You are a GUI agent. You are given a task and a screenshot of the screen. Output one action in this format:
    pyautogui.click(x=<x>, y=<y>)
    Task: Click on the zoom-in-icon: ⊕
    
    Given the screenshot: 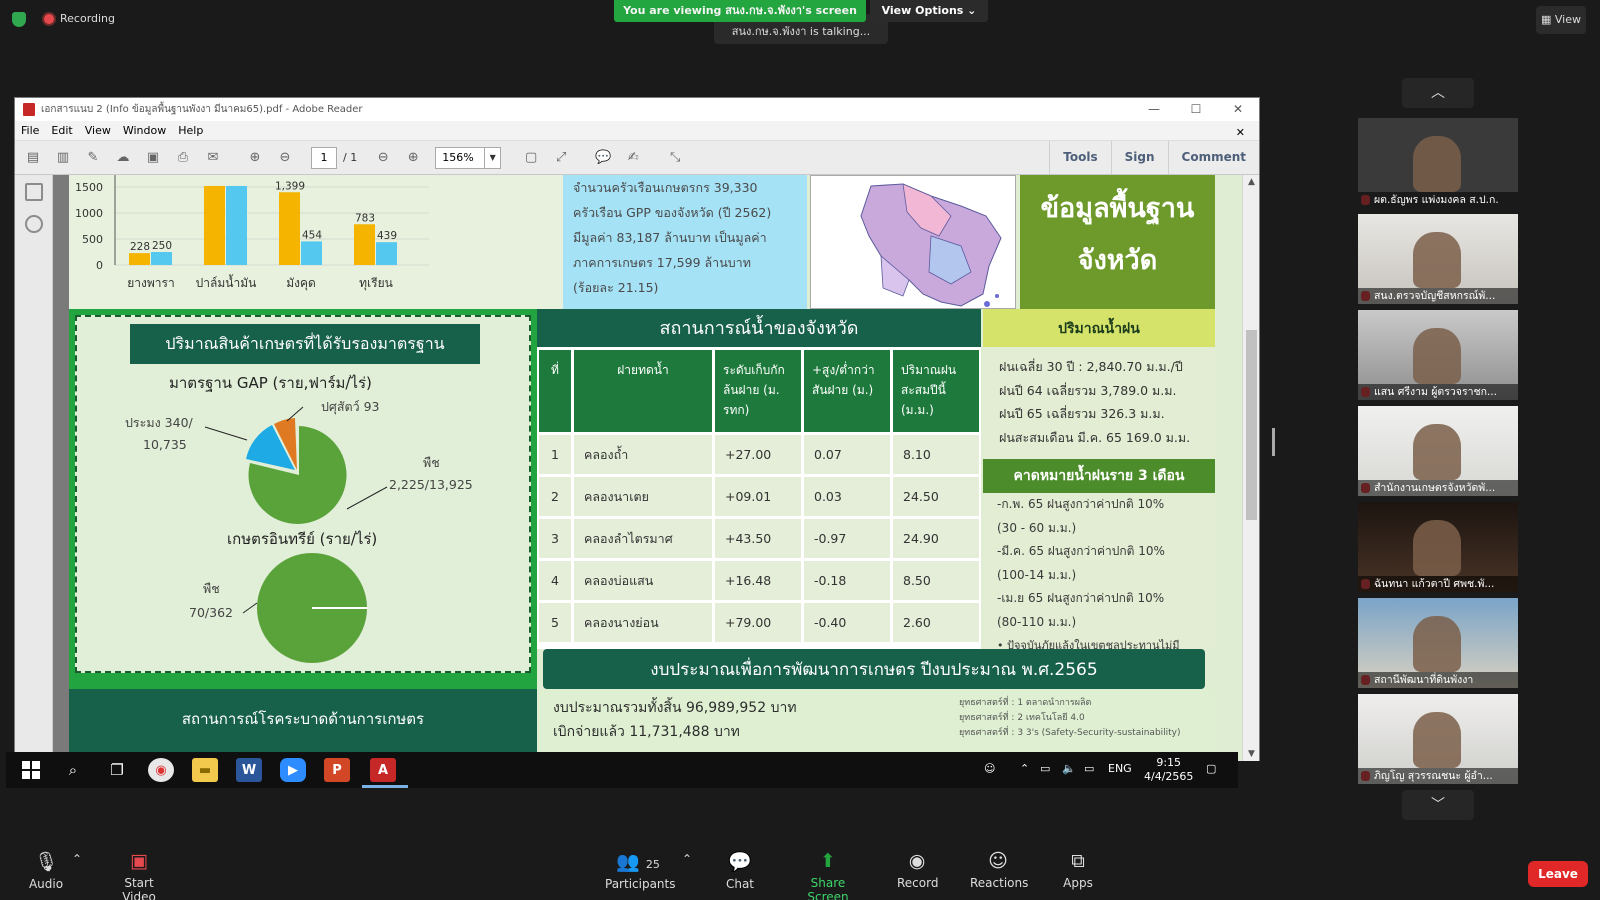 What is the action you would take?
    pyautogui.click(x=413, y=158)
    